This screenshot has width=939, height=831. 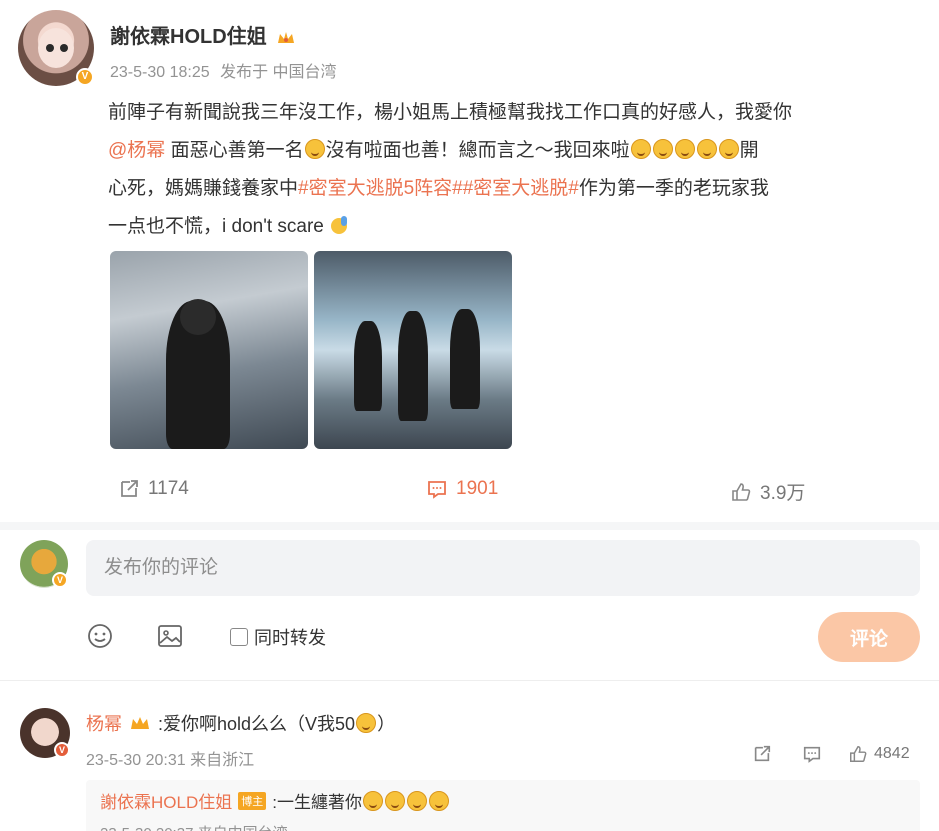 What do you see at coordinates (64, 48) in the screenshot?
I see `avatar-eye-right` at bounding box center [64, 48].